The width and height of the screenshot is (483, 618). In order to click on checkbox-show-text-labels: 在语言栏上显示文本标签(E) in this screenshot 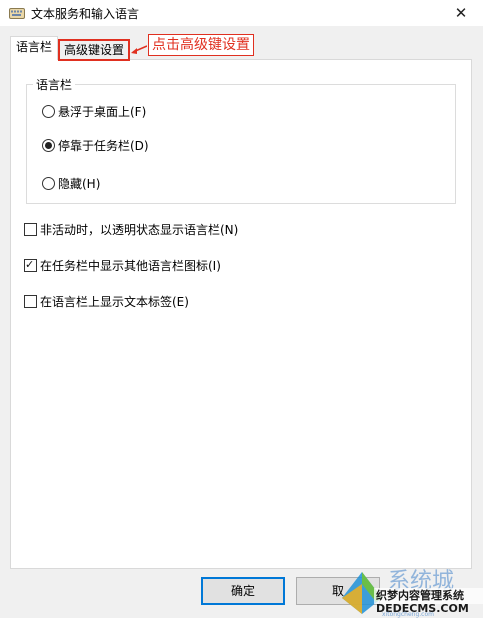, I will do `click(106, 302)`.